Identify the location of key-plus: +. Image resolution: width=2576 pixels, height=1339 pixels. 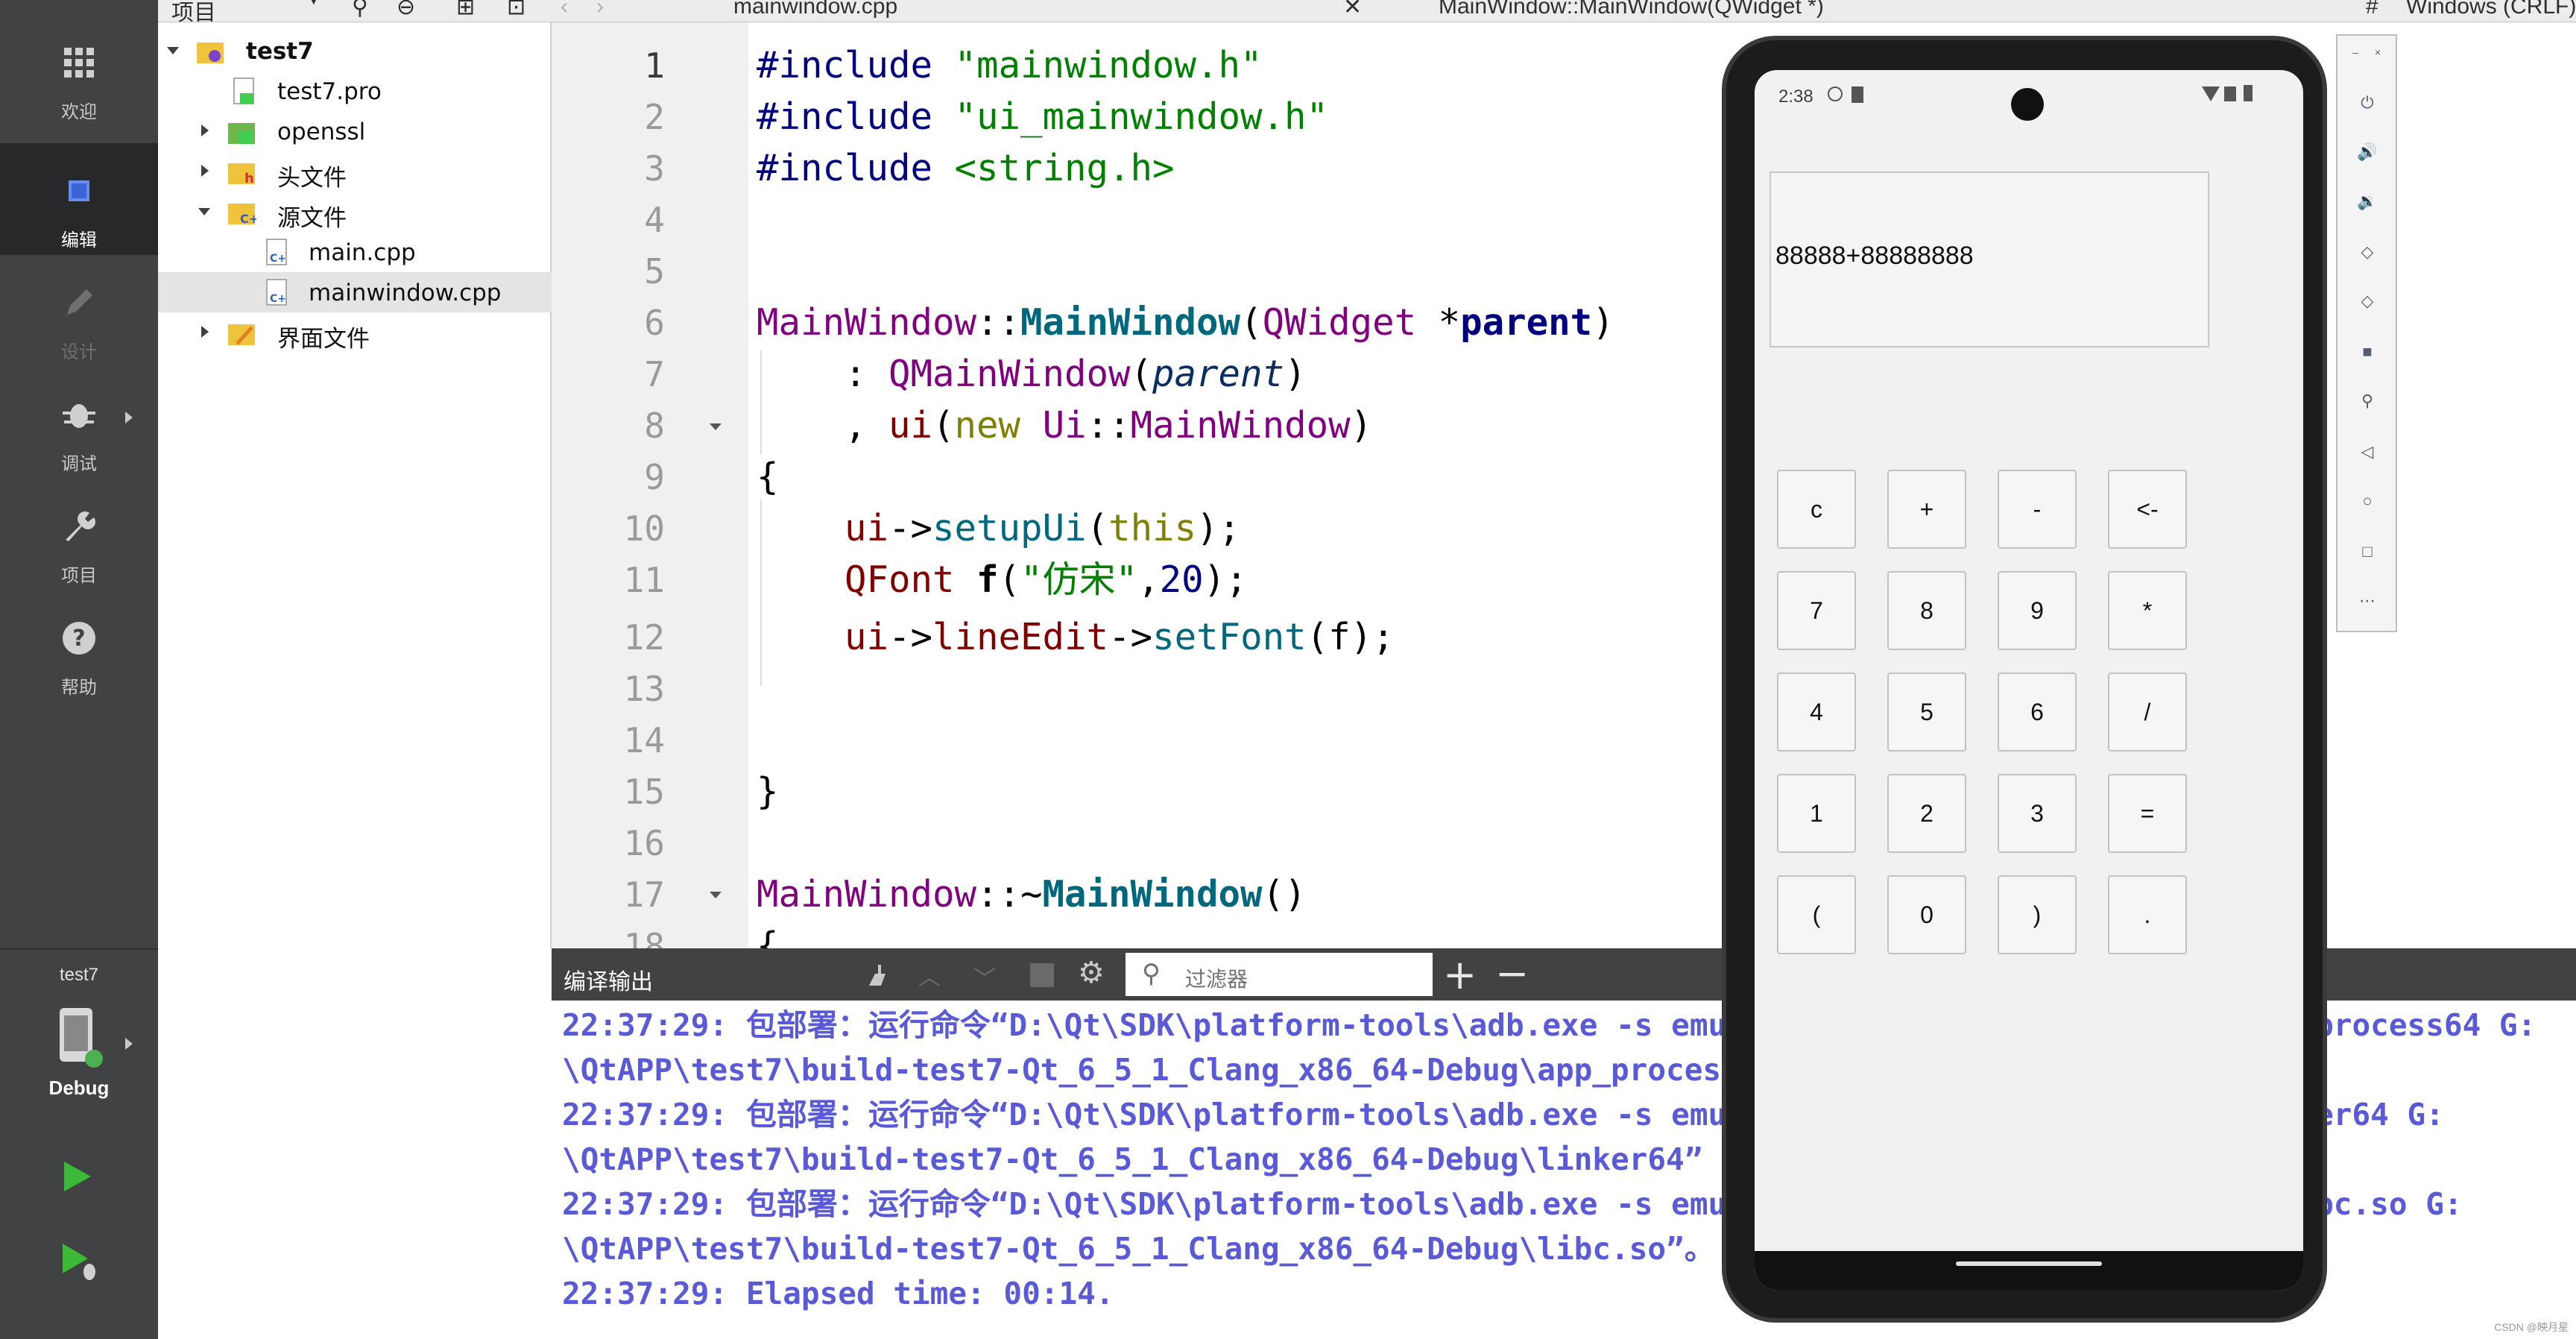
(1926, 509).